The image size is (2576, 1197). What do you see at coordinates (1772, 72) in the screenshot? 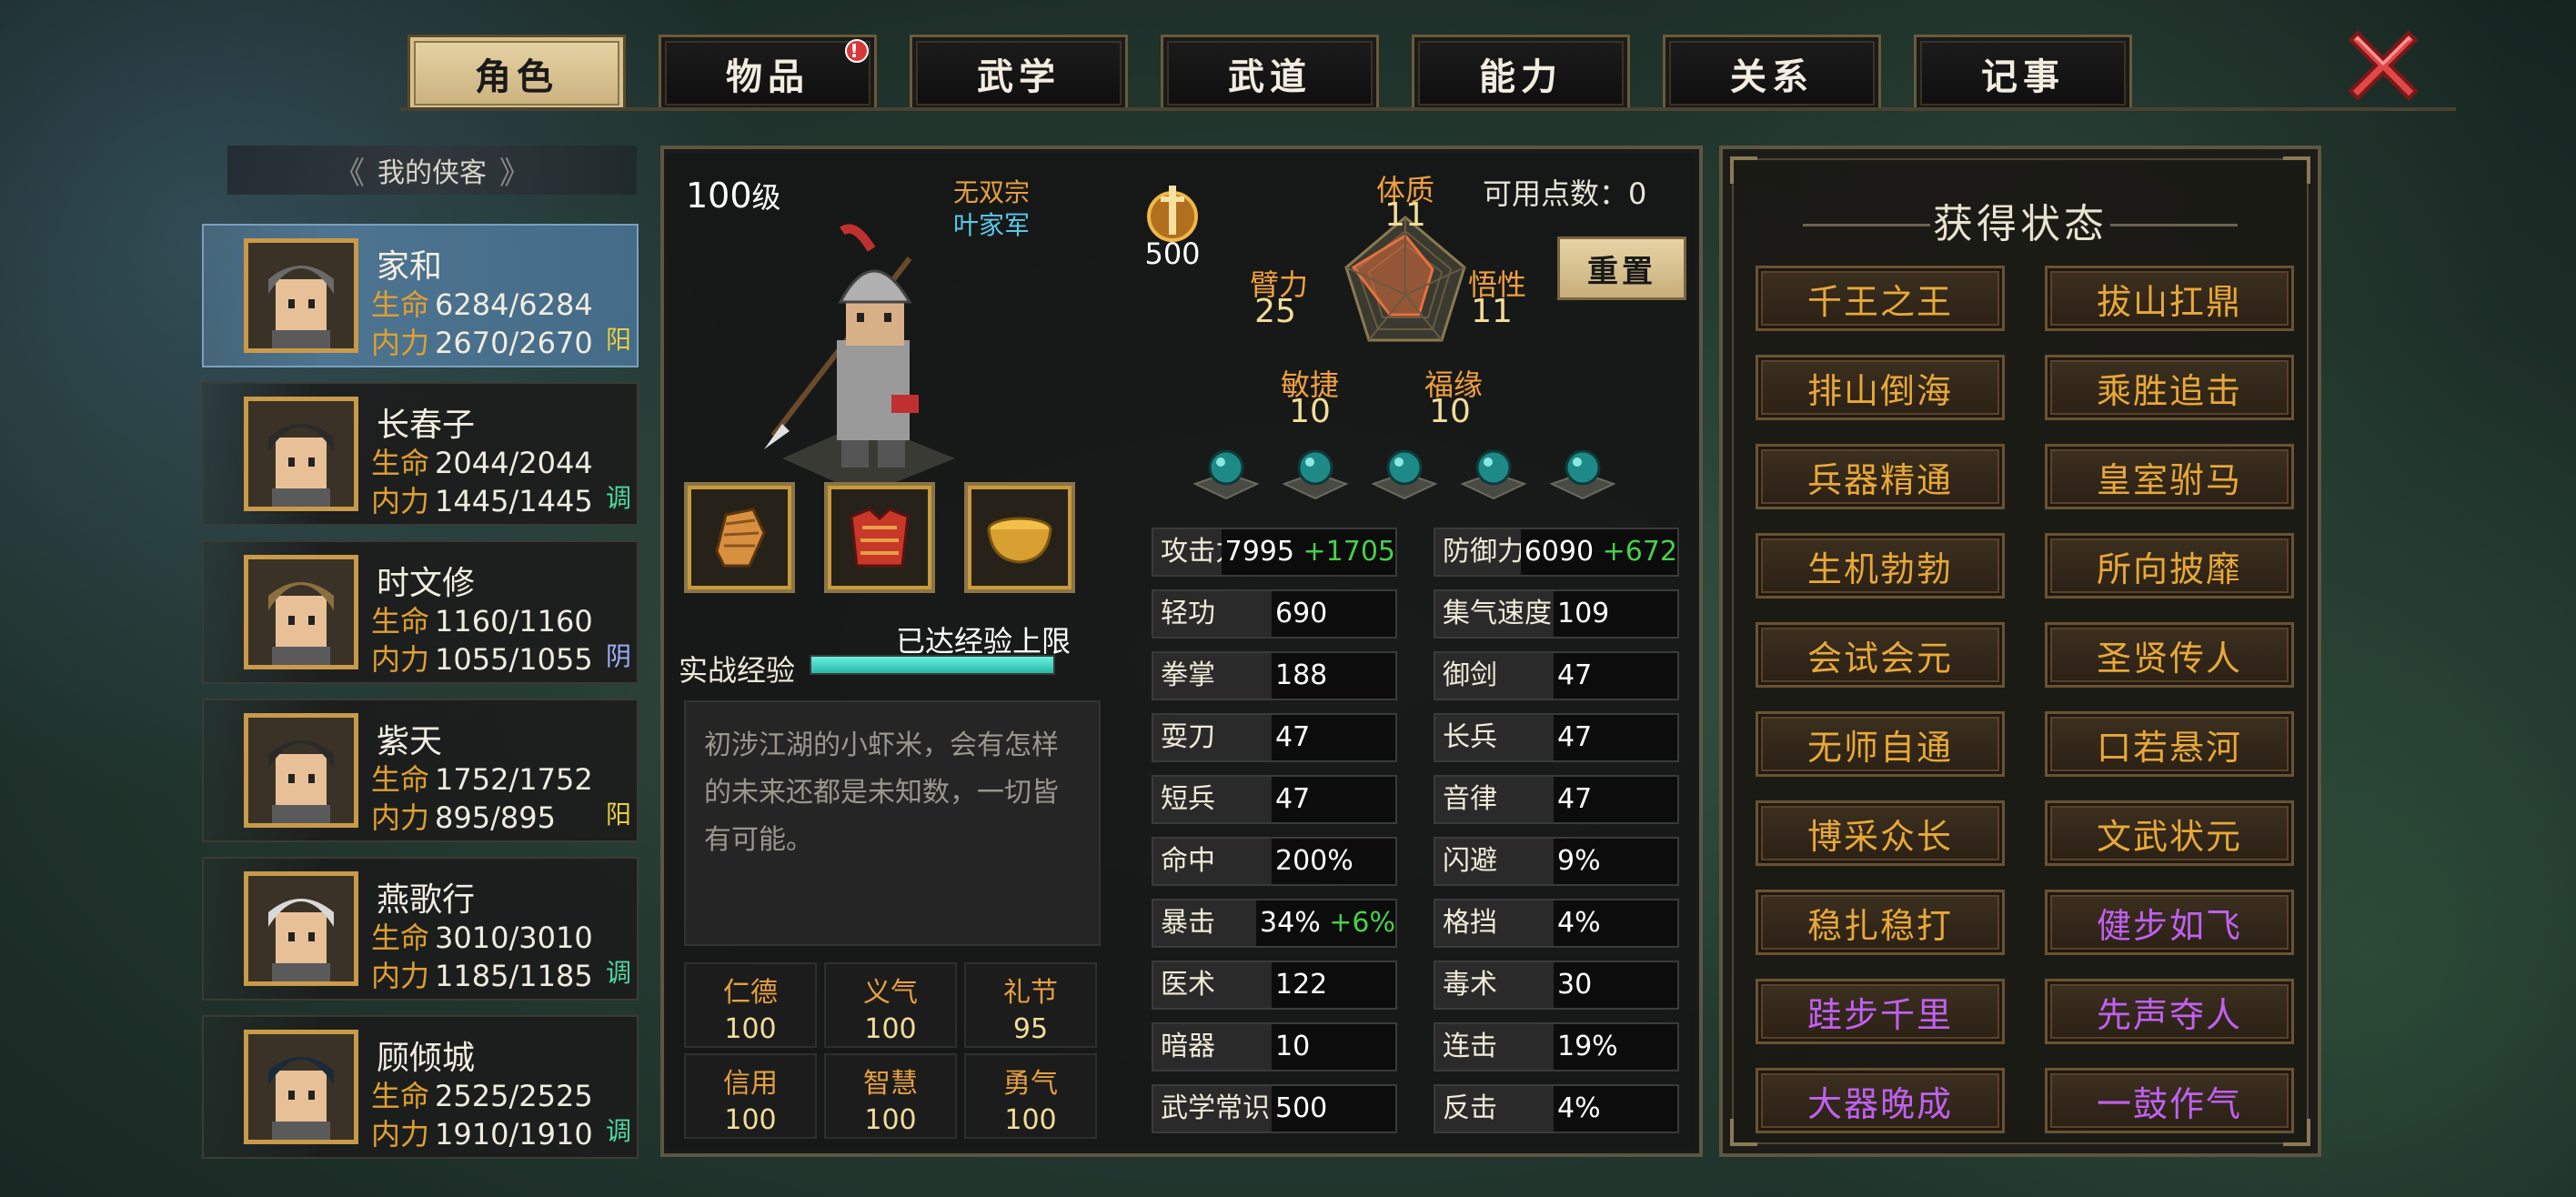
I see `tab-5: 关系` at bounding box center [1772, 72].